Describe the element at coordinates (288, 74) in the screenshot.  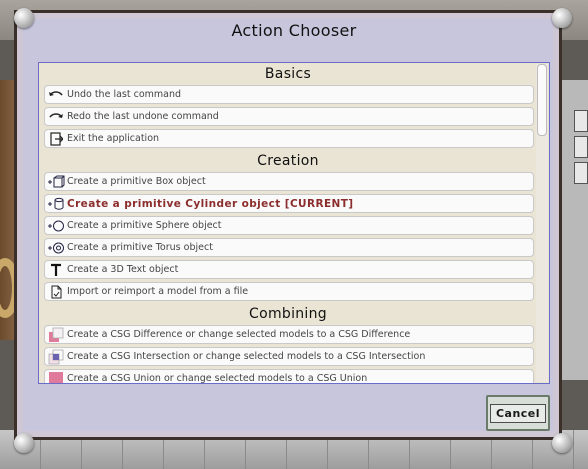
I see `section-header: Basics` at that location.